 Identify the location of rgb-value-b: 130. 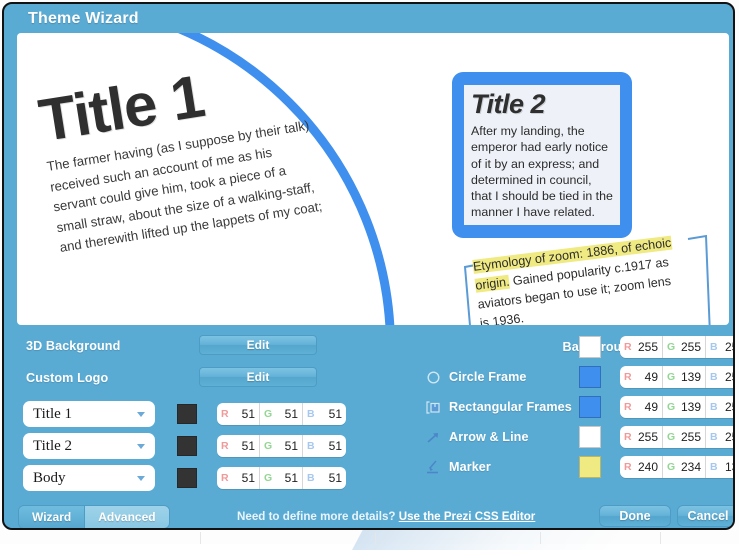
(728, 467).